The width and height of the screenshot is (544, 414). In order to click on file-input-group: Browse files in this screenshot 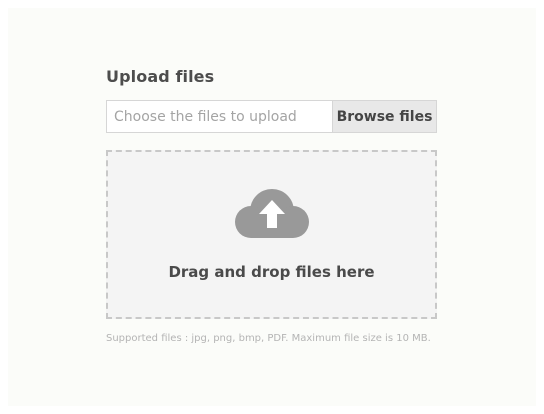, I will do `click(271, 116)`.